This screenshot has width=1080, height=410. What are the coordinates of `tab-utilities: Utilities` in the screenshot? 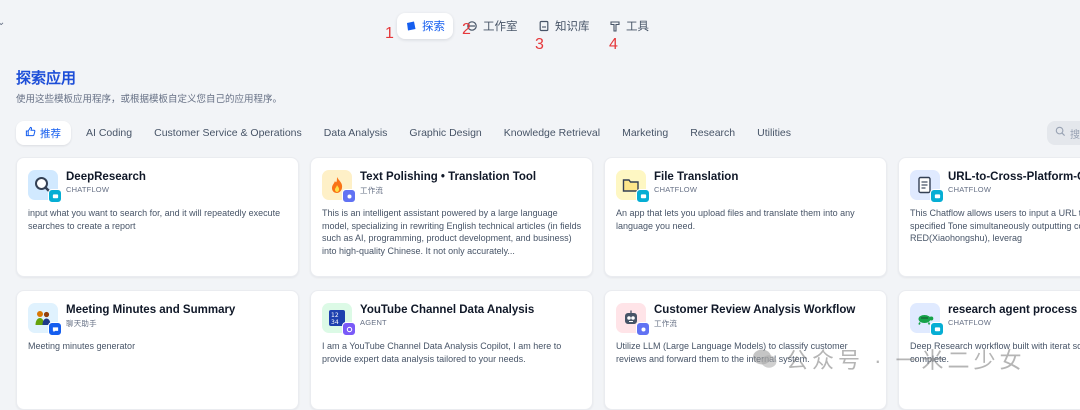 It's located at (774, 133).